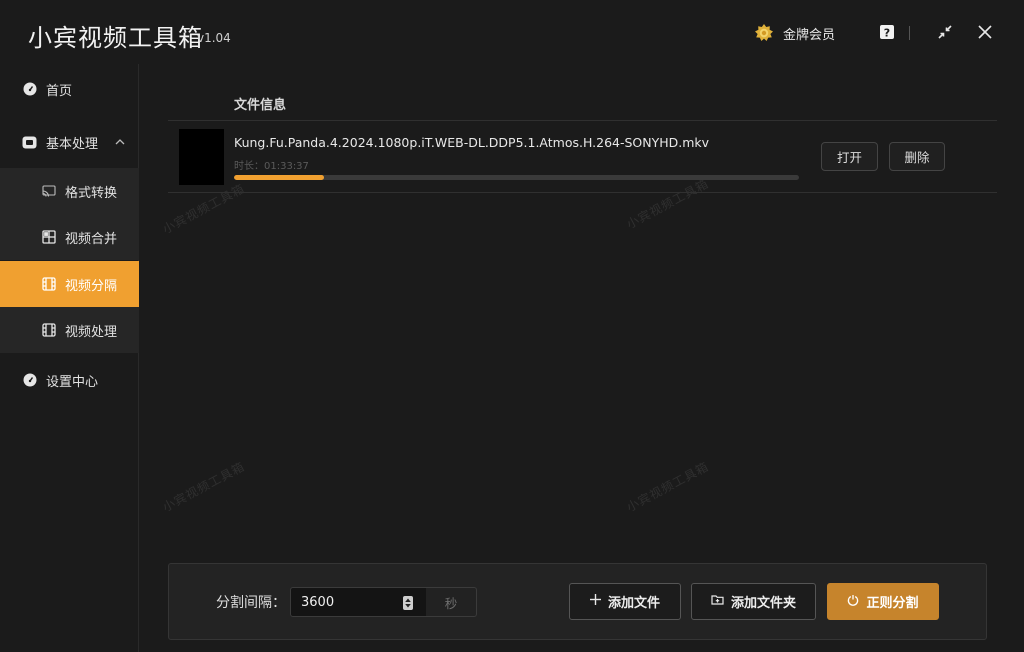 Image resolution: width=1024 pixels, height=652 pixels. Describe the element at coordinates (201, 157) in the screenshot. I see `video-thumbnail` at that location.